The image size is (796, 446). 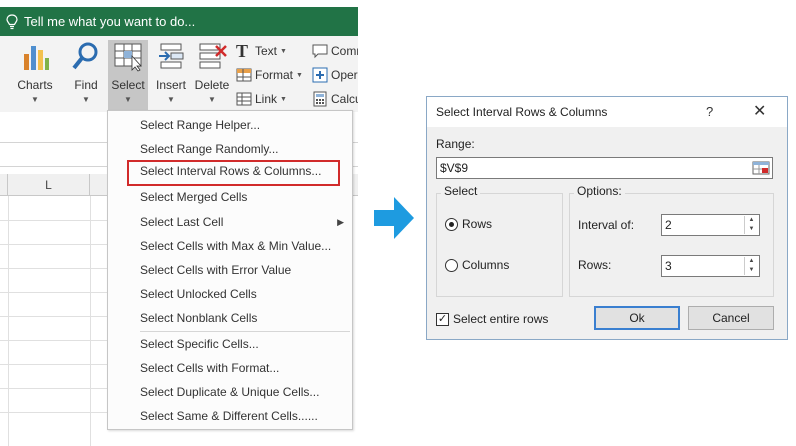 What do you see at coordinates (128, 57) in the screenshot?
I see `select-cells-icon` at bounding box center [128, 57].